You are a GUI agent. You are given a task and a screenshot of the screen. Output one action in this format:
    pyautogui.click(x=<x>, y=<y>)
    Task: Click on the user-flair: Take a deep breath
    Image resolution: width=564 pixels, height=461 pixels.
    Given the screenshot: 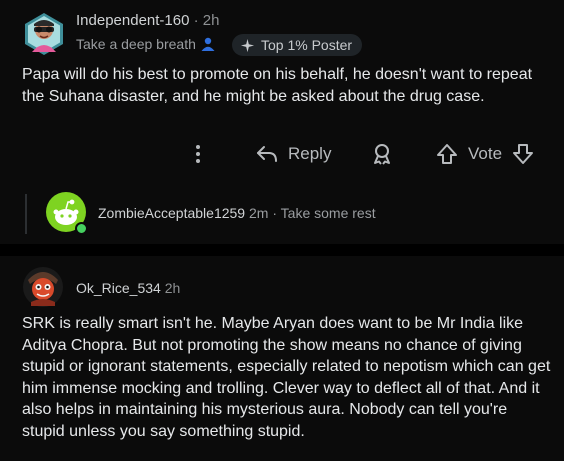 What is the action you would take?
    pyautogui.click(x=146, y=44)
    